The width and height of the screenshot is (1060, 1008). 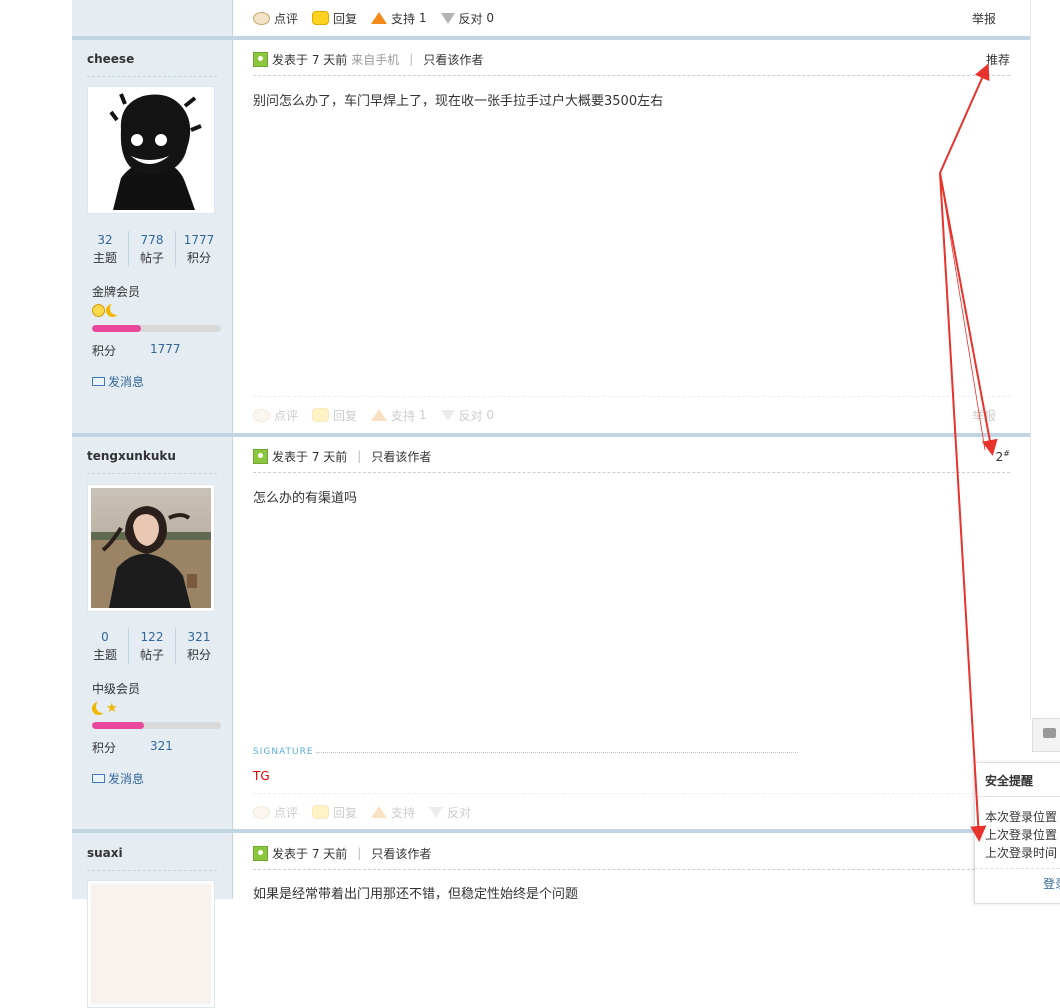 I want to click on points-row: 积分 321, so click(x=132, y=747).